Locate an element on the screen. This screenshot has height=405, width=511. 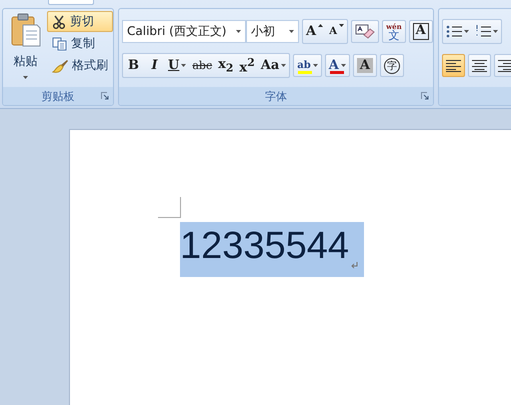
align-right-icon is located at coordinates (504, 66).